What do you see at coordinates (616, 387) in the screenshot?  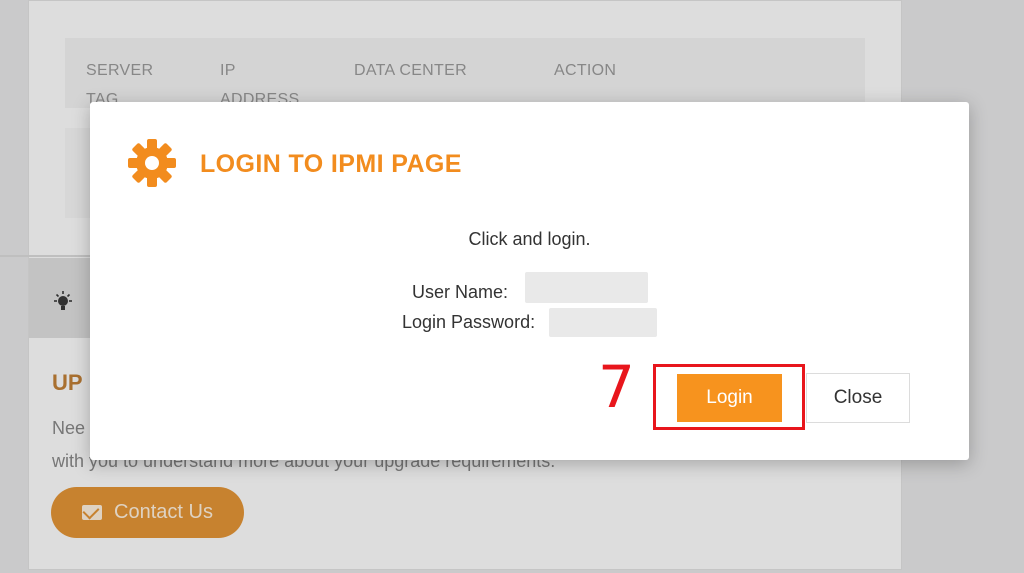 I see `step-annotation-number: 7` at bounding box center [616, 387].